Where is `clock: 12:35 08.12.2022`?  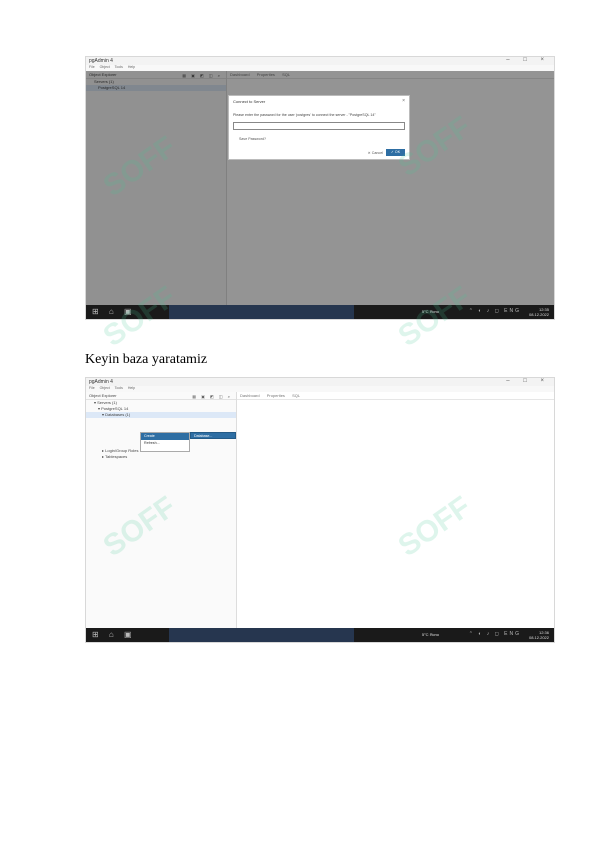
clock: 12:35 08.12.2022 is located at coordinates (539, 312).